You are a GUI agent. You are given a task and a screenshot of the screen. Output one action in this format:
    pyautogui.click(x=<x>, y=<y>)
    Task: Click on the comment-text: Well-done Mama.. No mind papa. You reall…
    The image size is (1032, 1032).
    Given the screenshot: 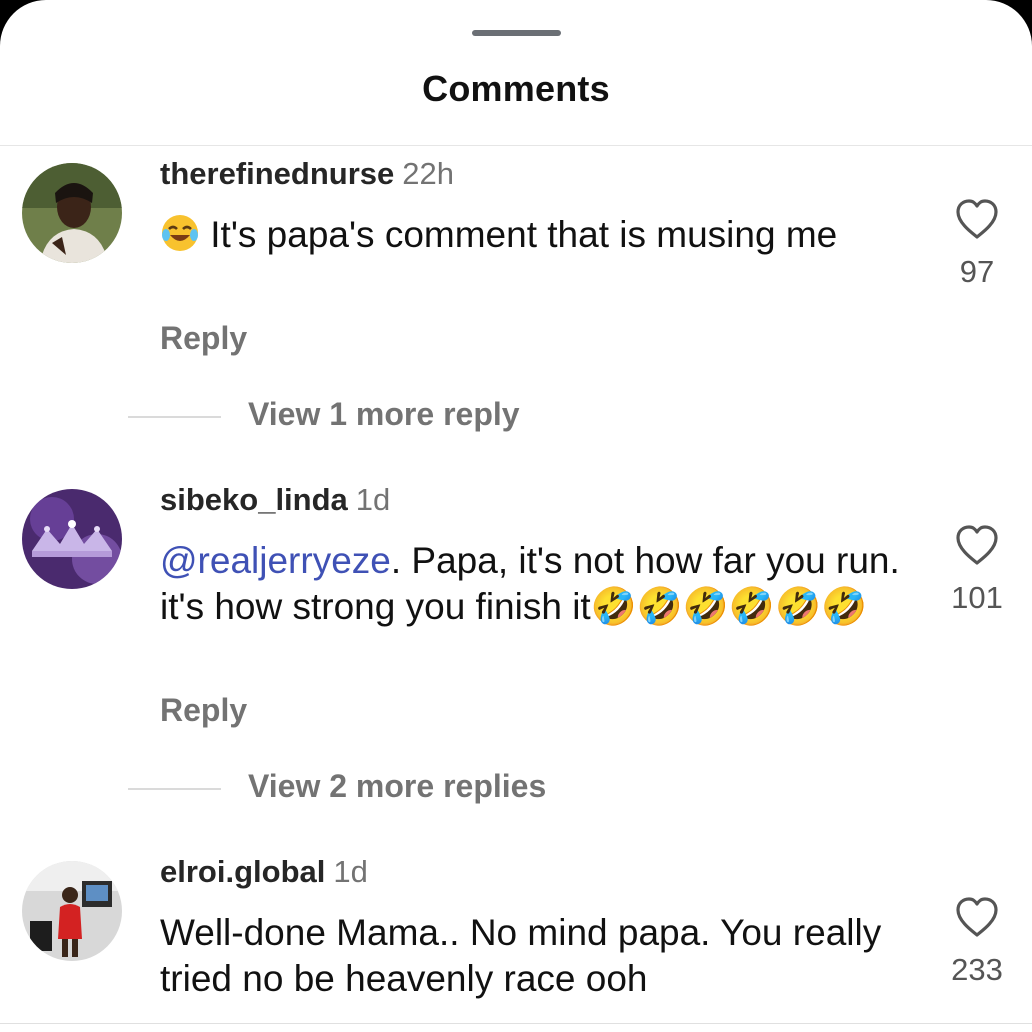 What is the action you would take?
    pyautogui.click(x=521, y=955)
    